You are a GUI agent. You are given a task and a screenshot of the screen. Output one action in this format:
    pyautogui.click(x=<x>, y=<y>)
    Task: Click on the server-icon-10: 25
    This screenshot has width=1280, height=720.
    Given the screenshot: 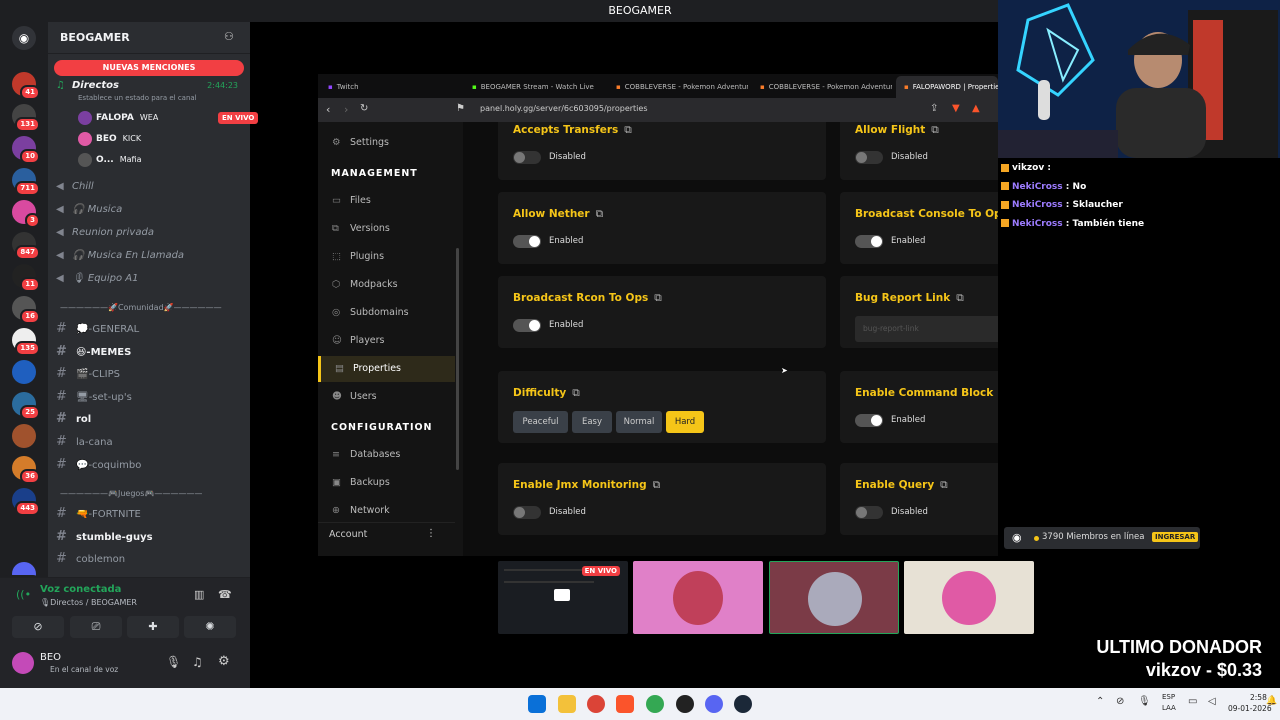 What is the action you would take?
    pyautogui.click(x=26, y=406)
    